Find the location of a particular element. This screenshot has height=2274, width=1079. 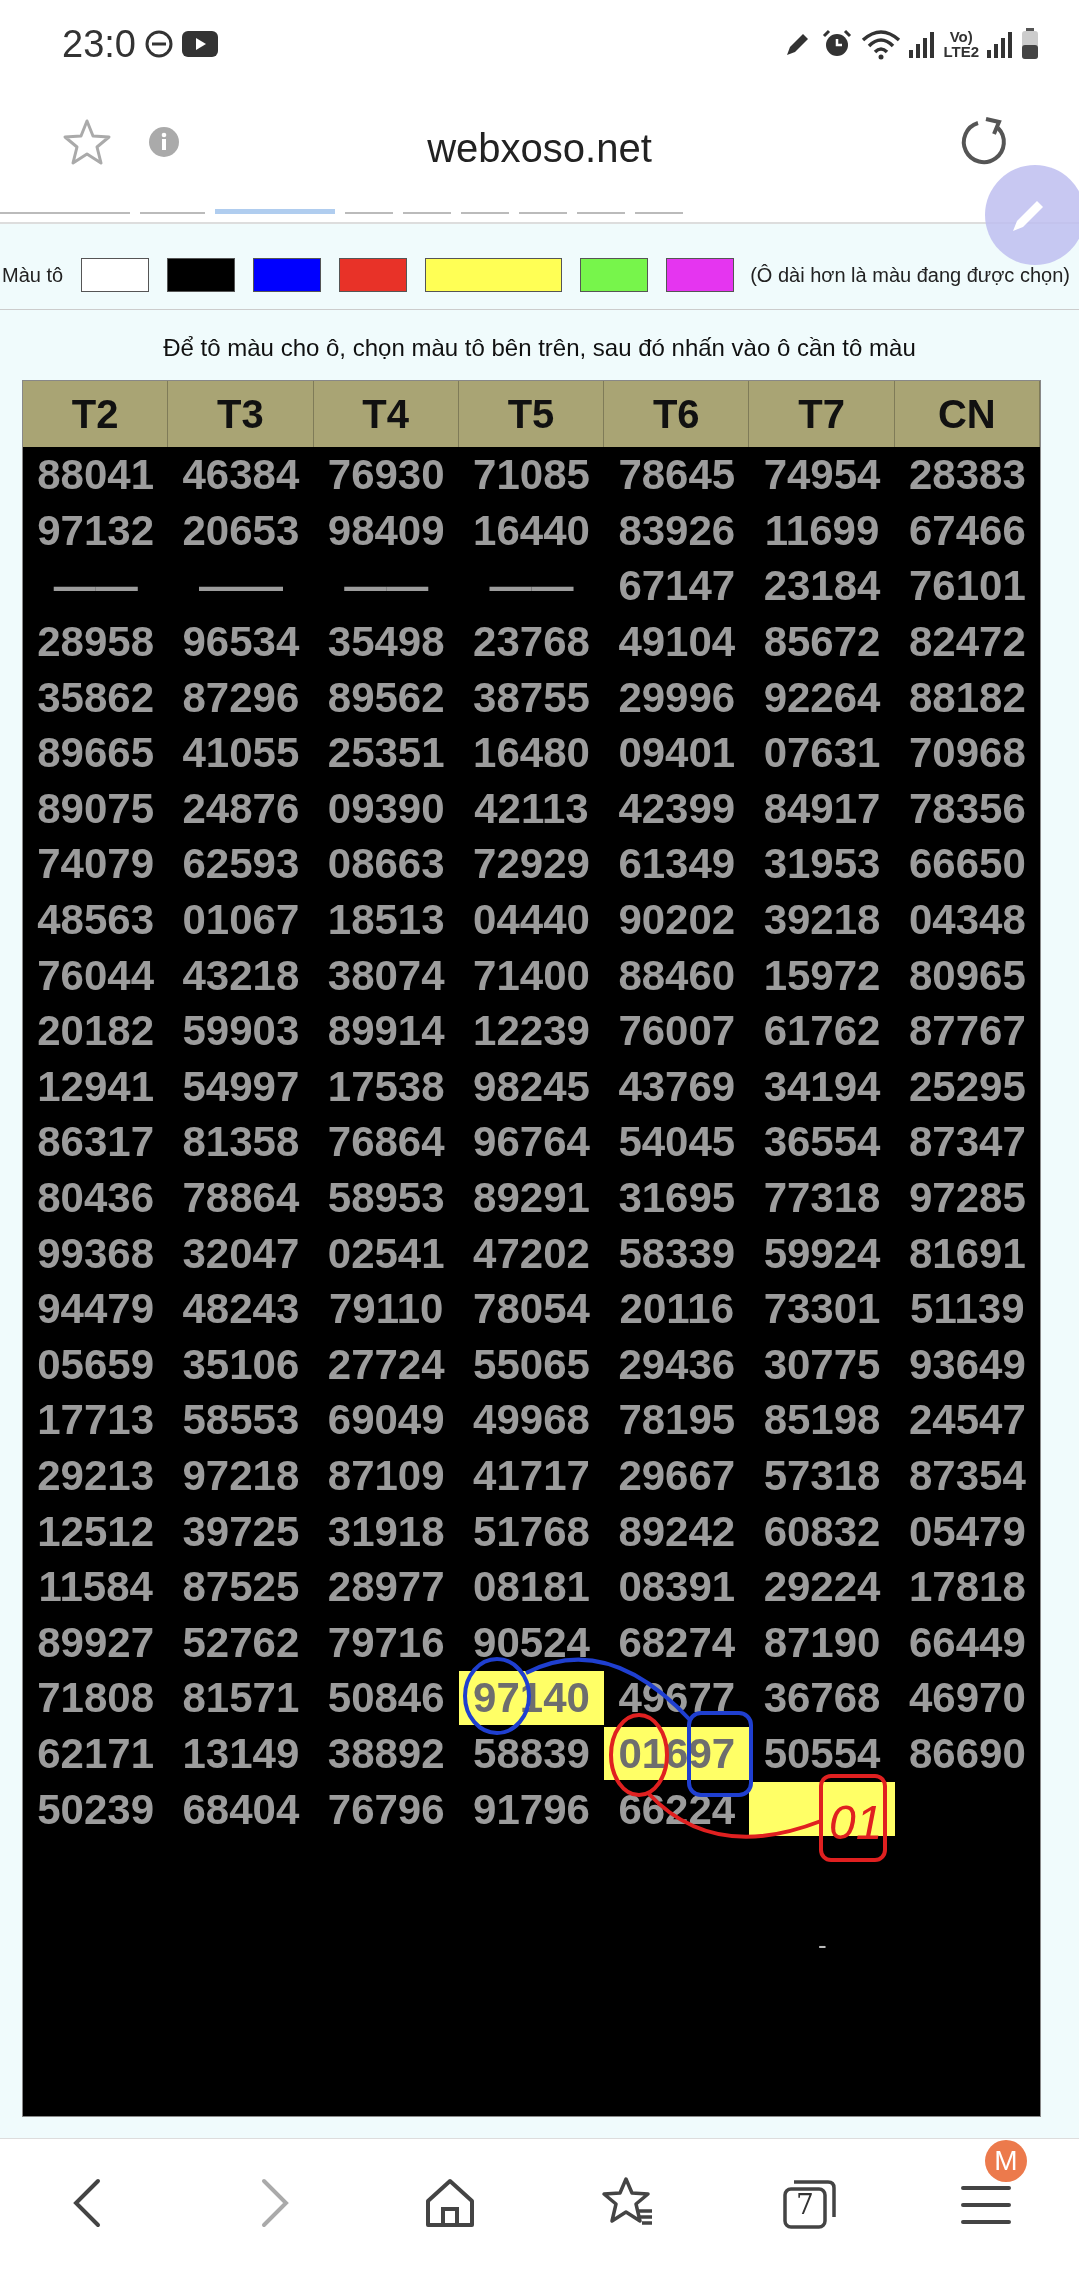

handwritten-note: 01 is located at coordinates (856, 1822).